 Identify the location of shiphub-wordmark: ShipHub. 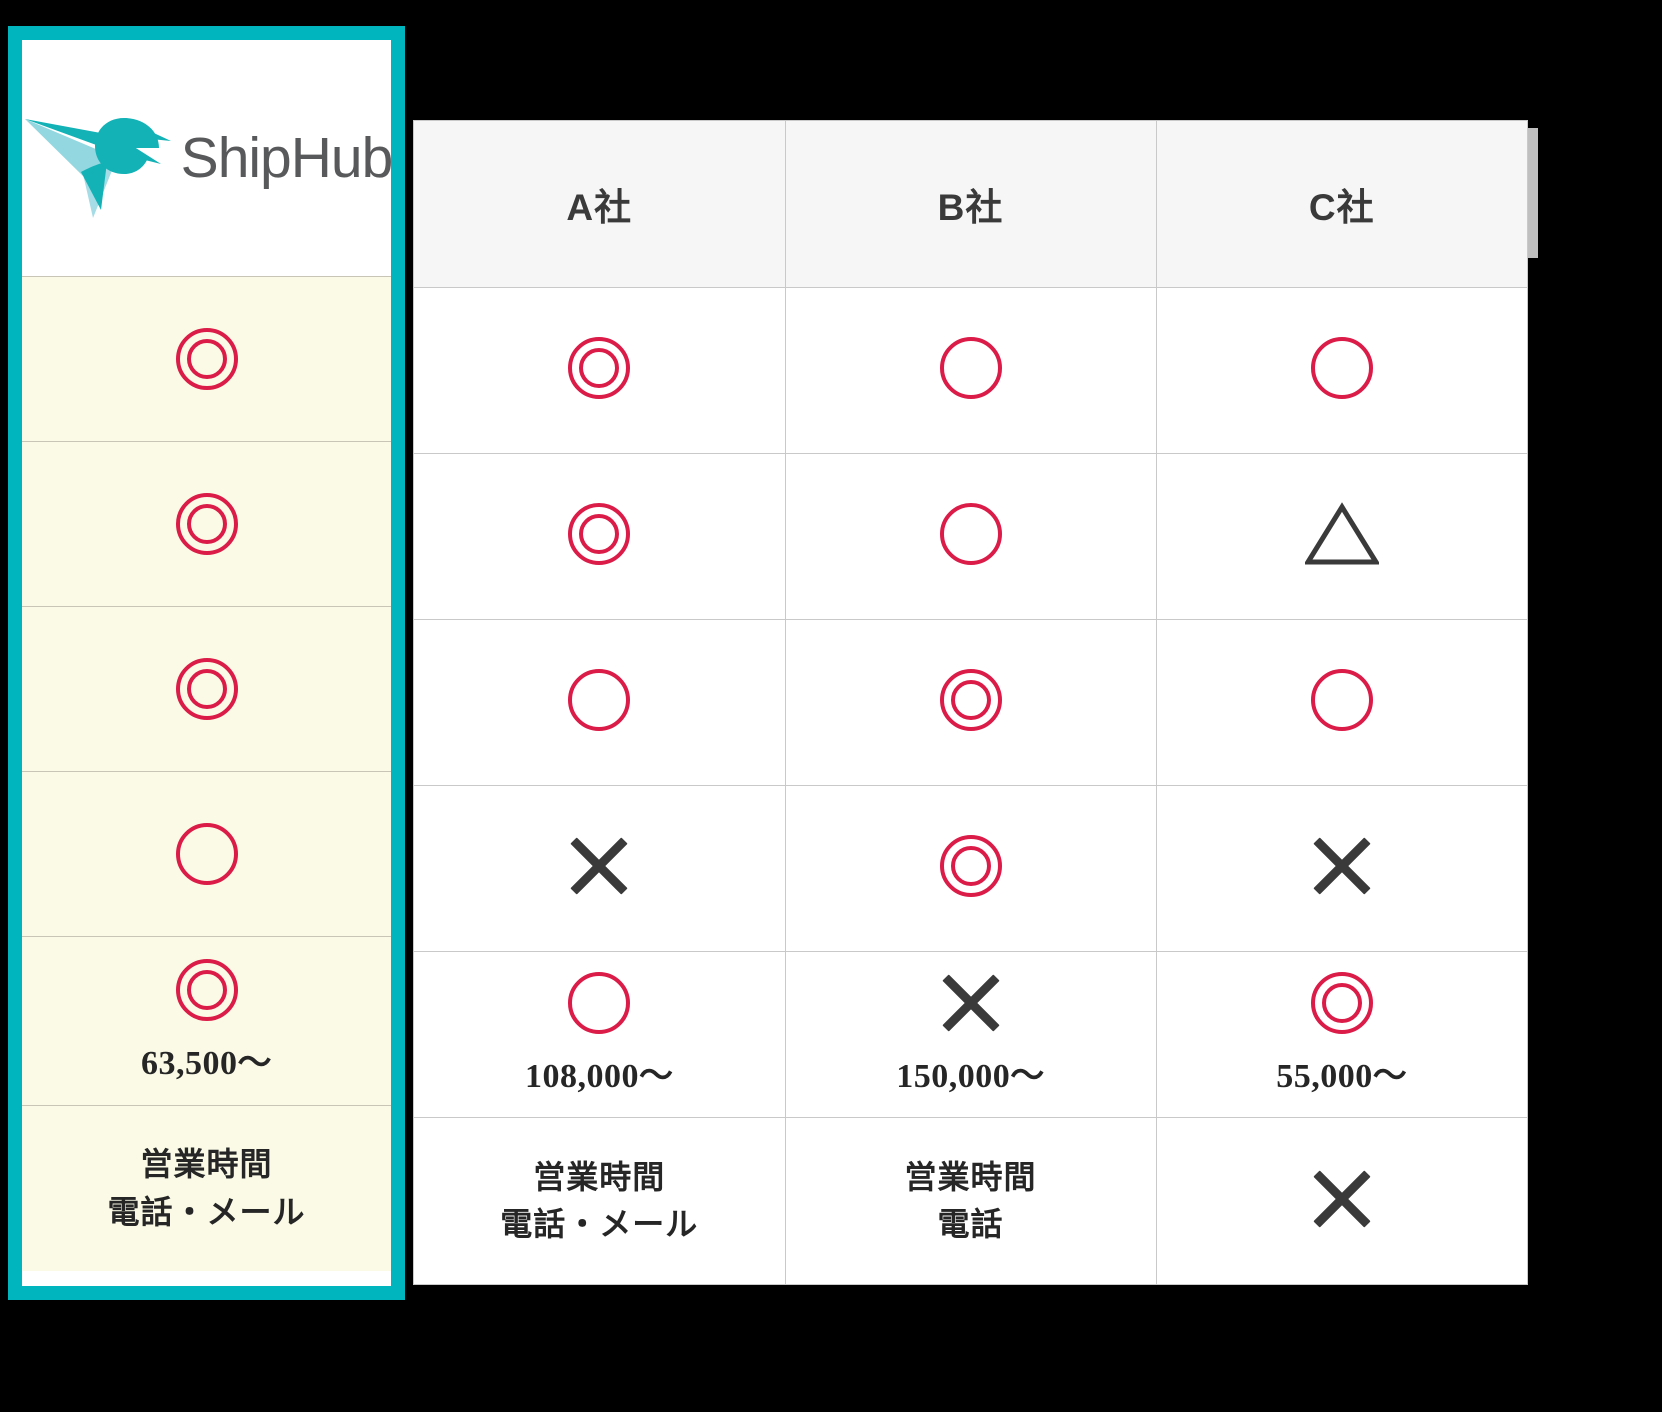
(286, 157).